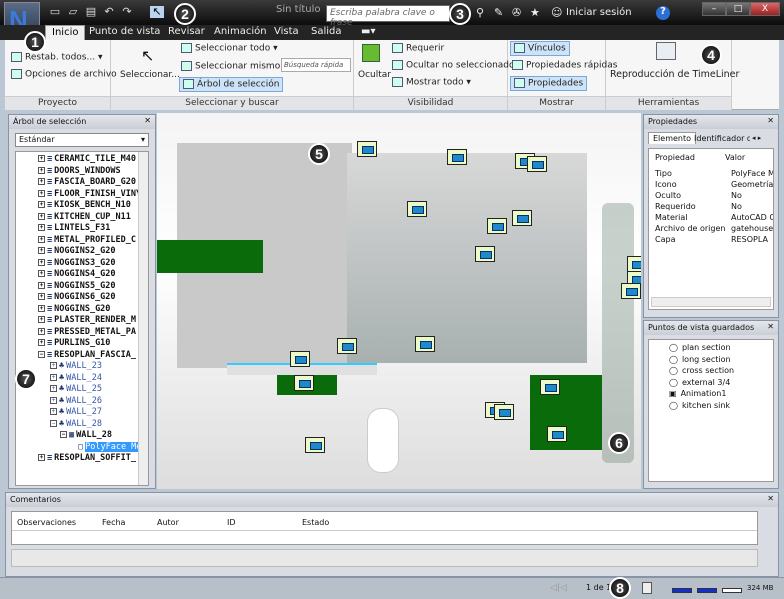 The image size is (784, 599). Describe the element at coordinates (384, 558) in the screenshot. I see `comment-text-input` at that location.